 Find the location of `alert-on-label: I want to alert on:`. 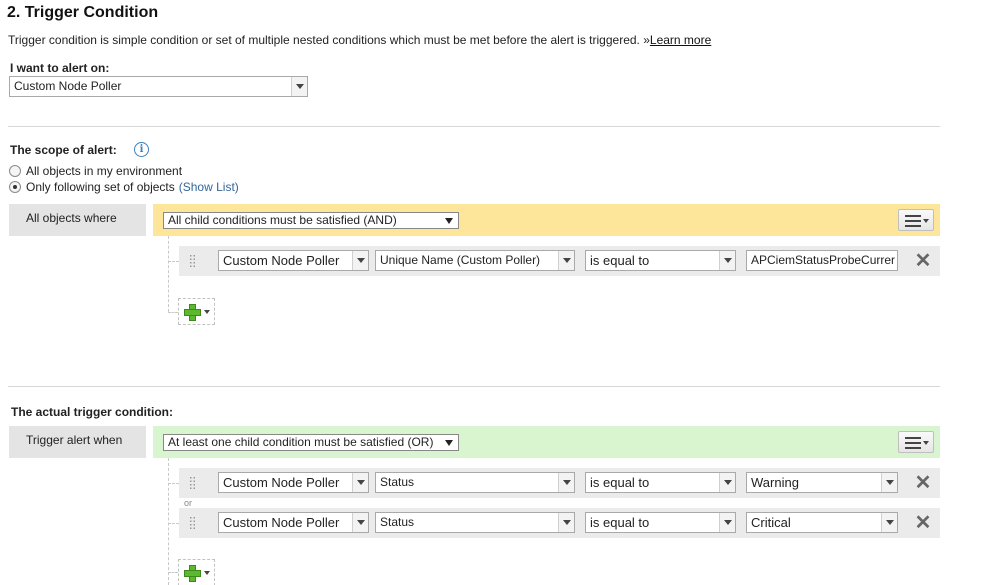

alert-on-label: I want to alert on: is located at coordinates (60, 68).